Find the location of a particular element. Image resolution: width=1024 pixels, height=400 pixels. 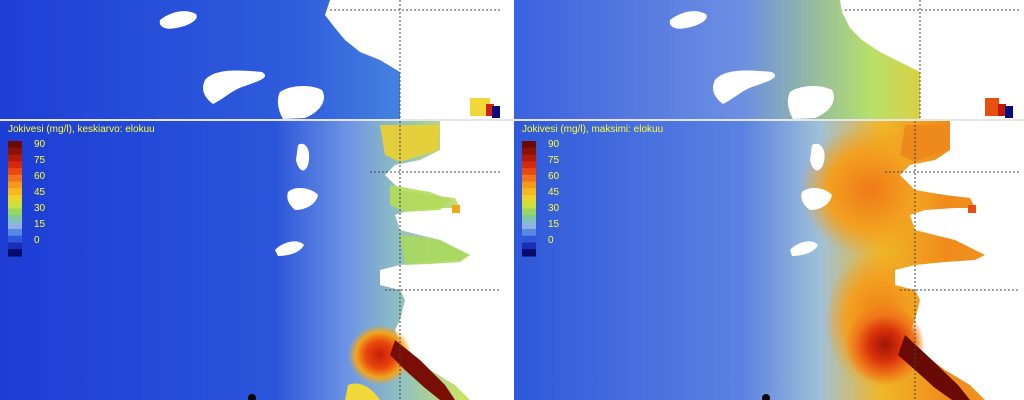

legend-title: Jokivesi (mg/l), maksimi: elokuu is located at coordinates (593, 129).